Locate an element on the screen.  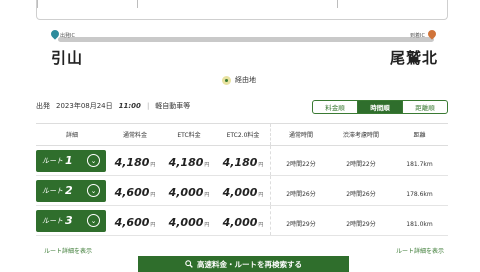
research-button-label: 高速料金・ルートを再検索する is located at coordinates (249, 264).